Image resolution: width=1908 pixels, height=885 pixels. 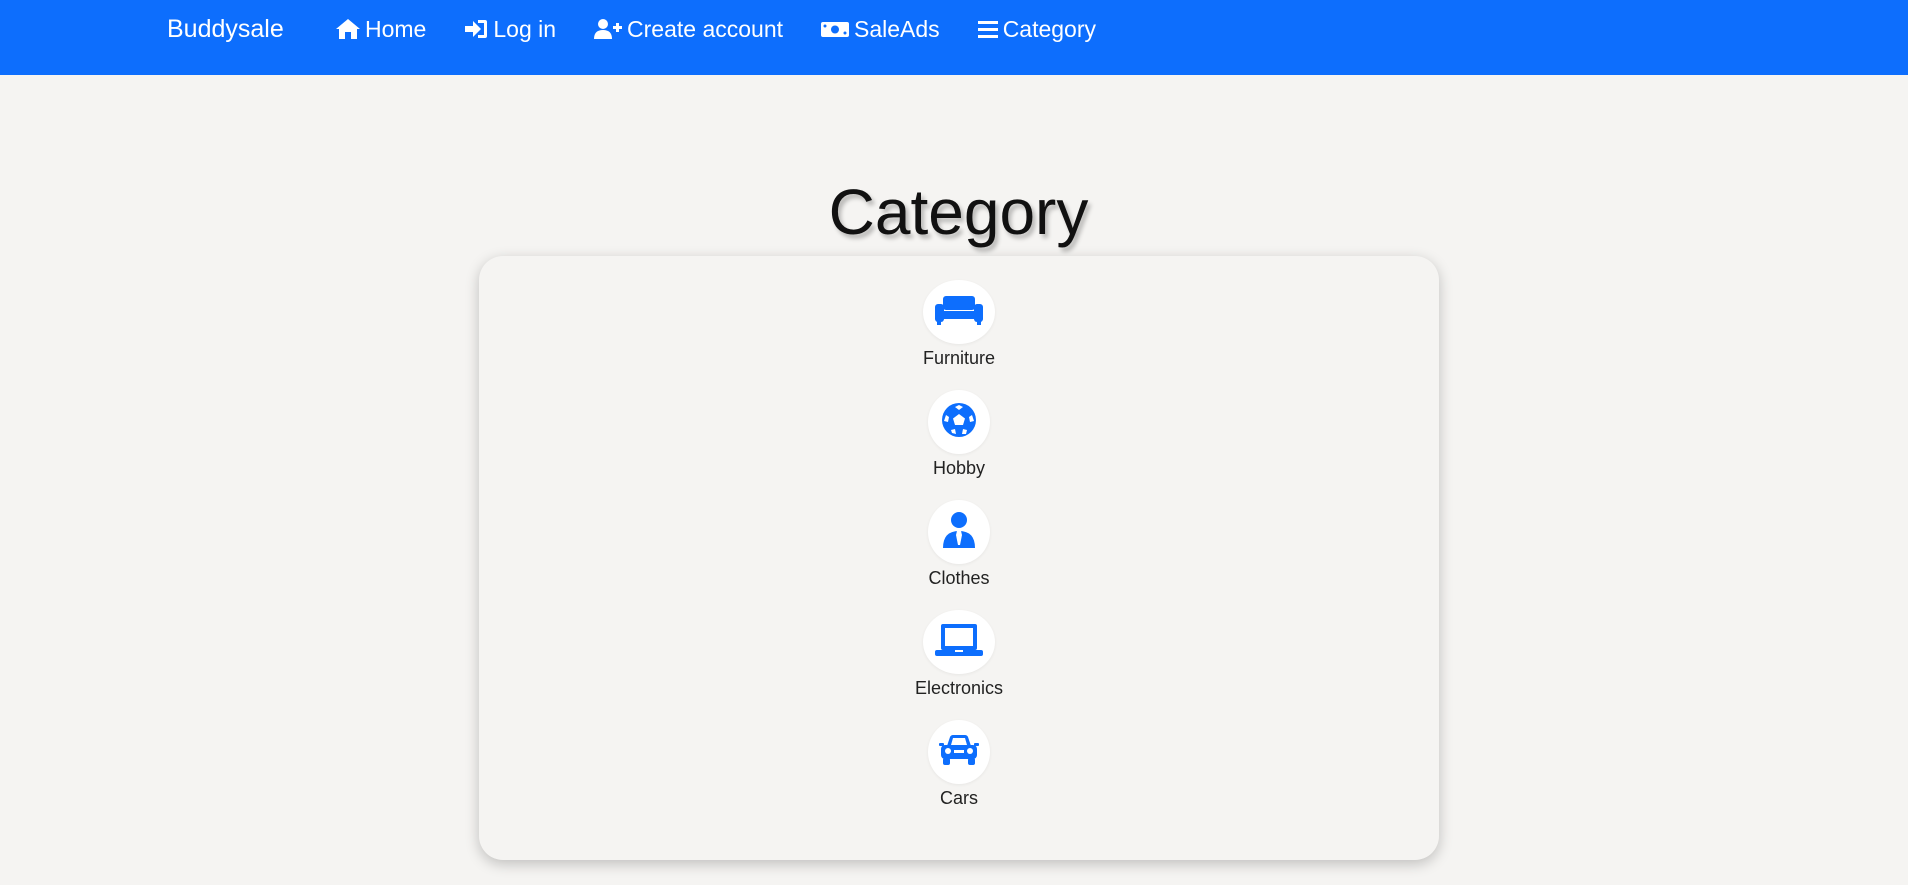 What do you see at coordinates (959, 358) in the screenshot?
I see `category-label-furniture: Furniture` at bounding box center [959, 358].